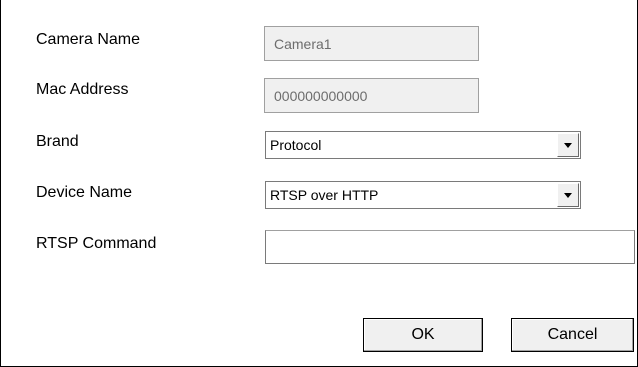 The image size is (638, 367). What do you see at coordinates (450, 247) in the screenshot?
I see `rtsp-command-input` at bounding box center [450, 247].